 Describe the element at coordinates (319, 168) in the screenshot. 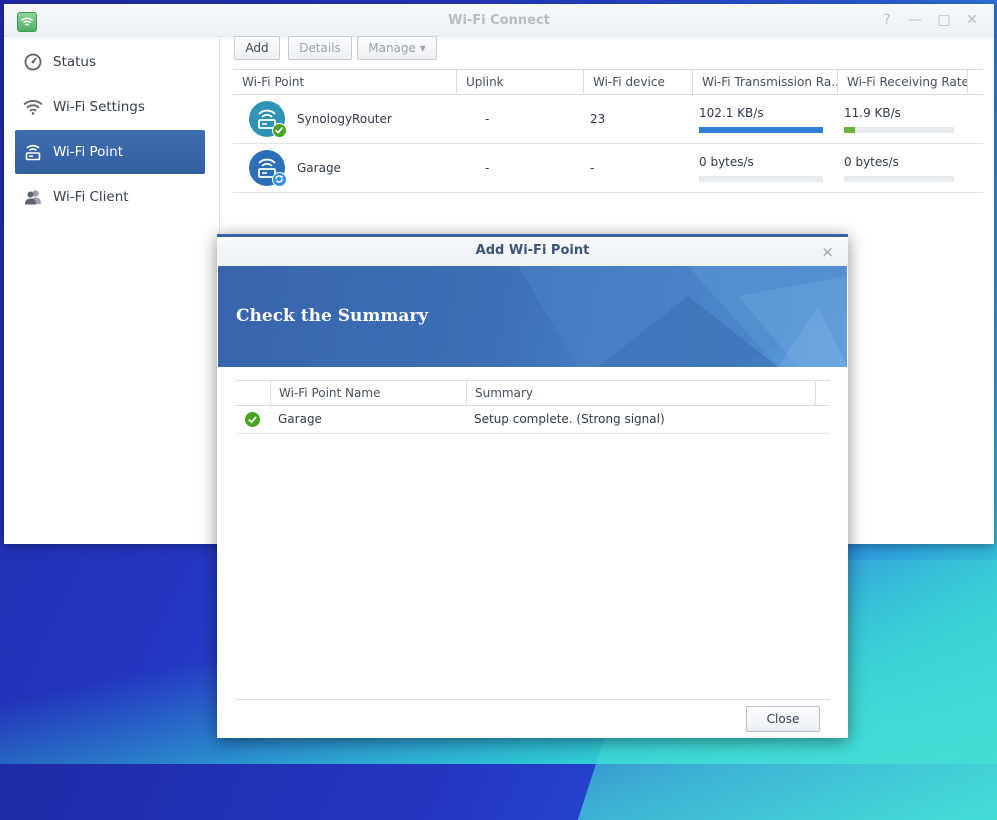

I see `wifi-point-name: Garage` at that location.